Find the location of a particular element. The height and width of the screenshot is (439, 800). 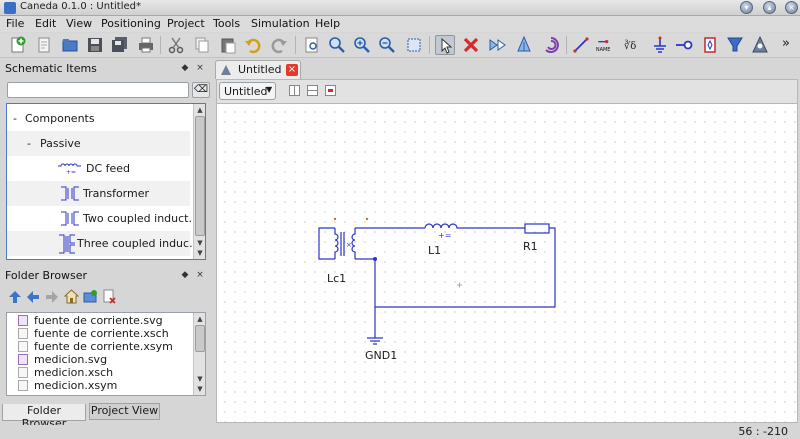

zoom-area-icon is located at coordinates (414, 45).